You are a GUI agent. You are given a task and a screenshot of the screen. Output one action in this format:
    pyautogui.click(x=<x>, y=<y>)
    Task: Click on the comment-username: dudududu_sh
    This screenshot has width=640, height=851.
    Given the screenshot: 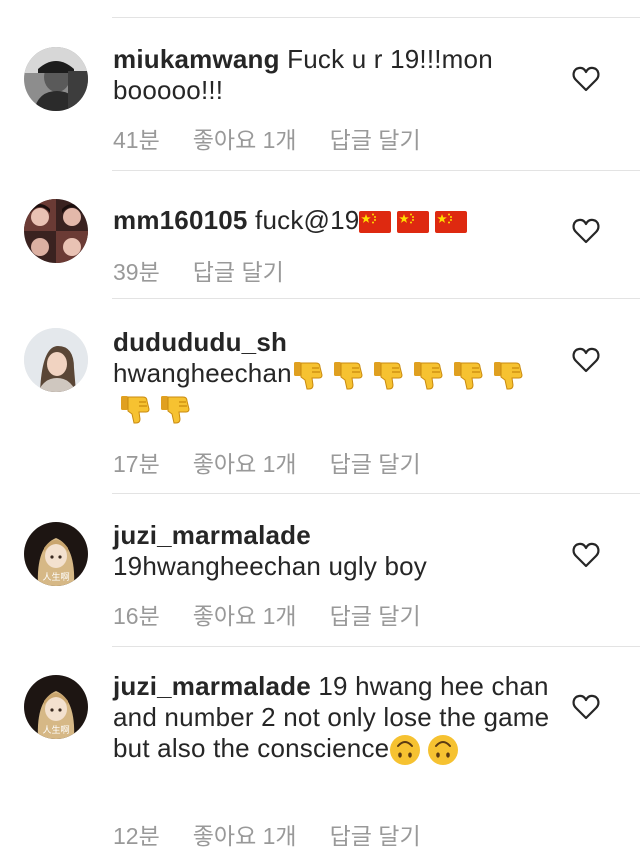 What is the action you would take?
    pyautogui.click(x=333, y=342)
    